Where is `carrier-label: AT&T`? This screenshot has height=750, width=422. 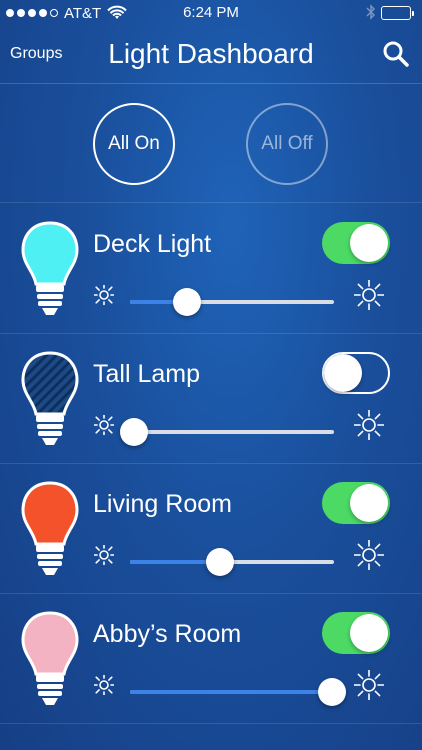
carrier-label: AT&T is located at coordinates (83, 13).